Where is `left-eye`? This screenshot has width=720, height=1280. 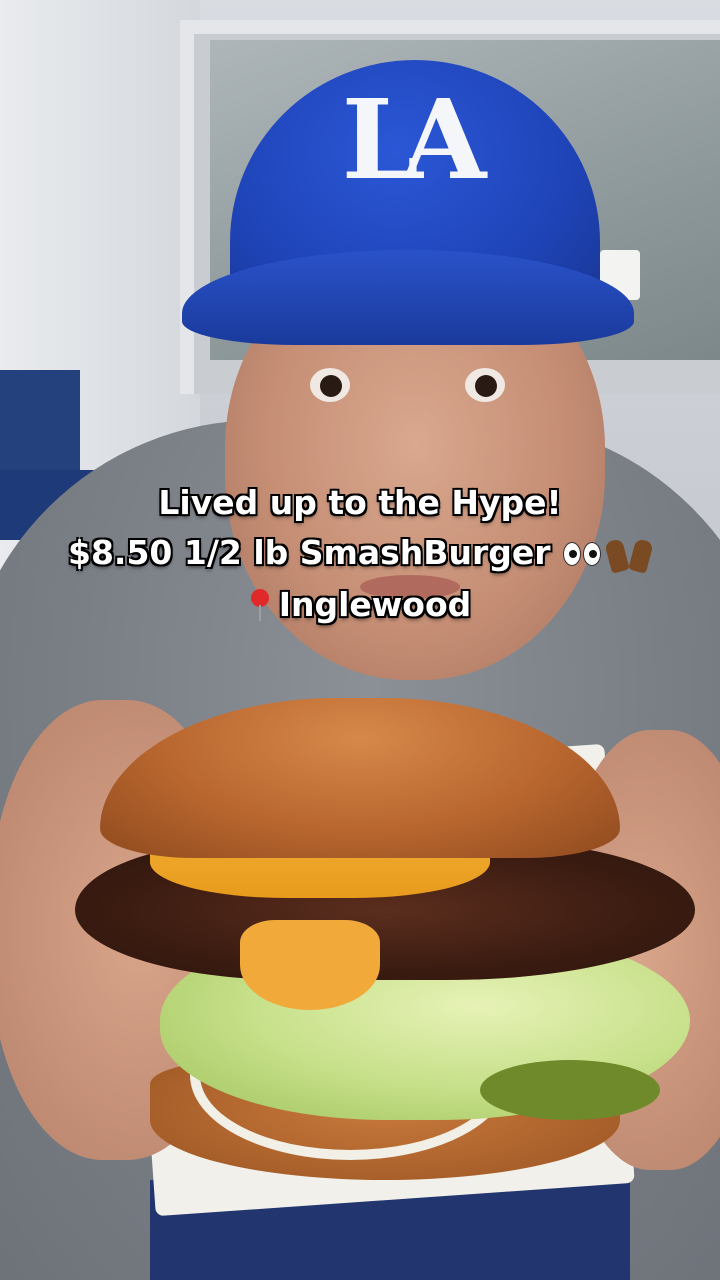
left-eye is located at coordinates (330, 385).